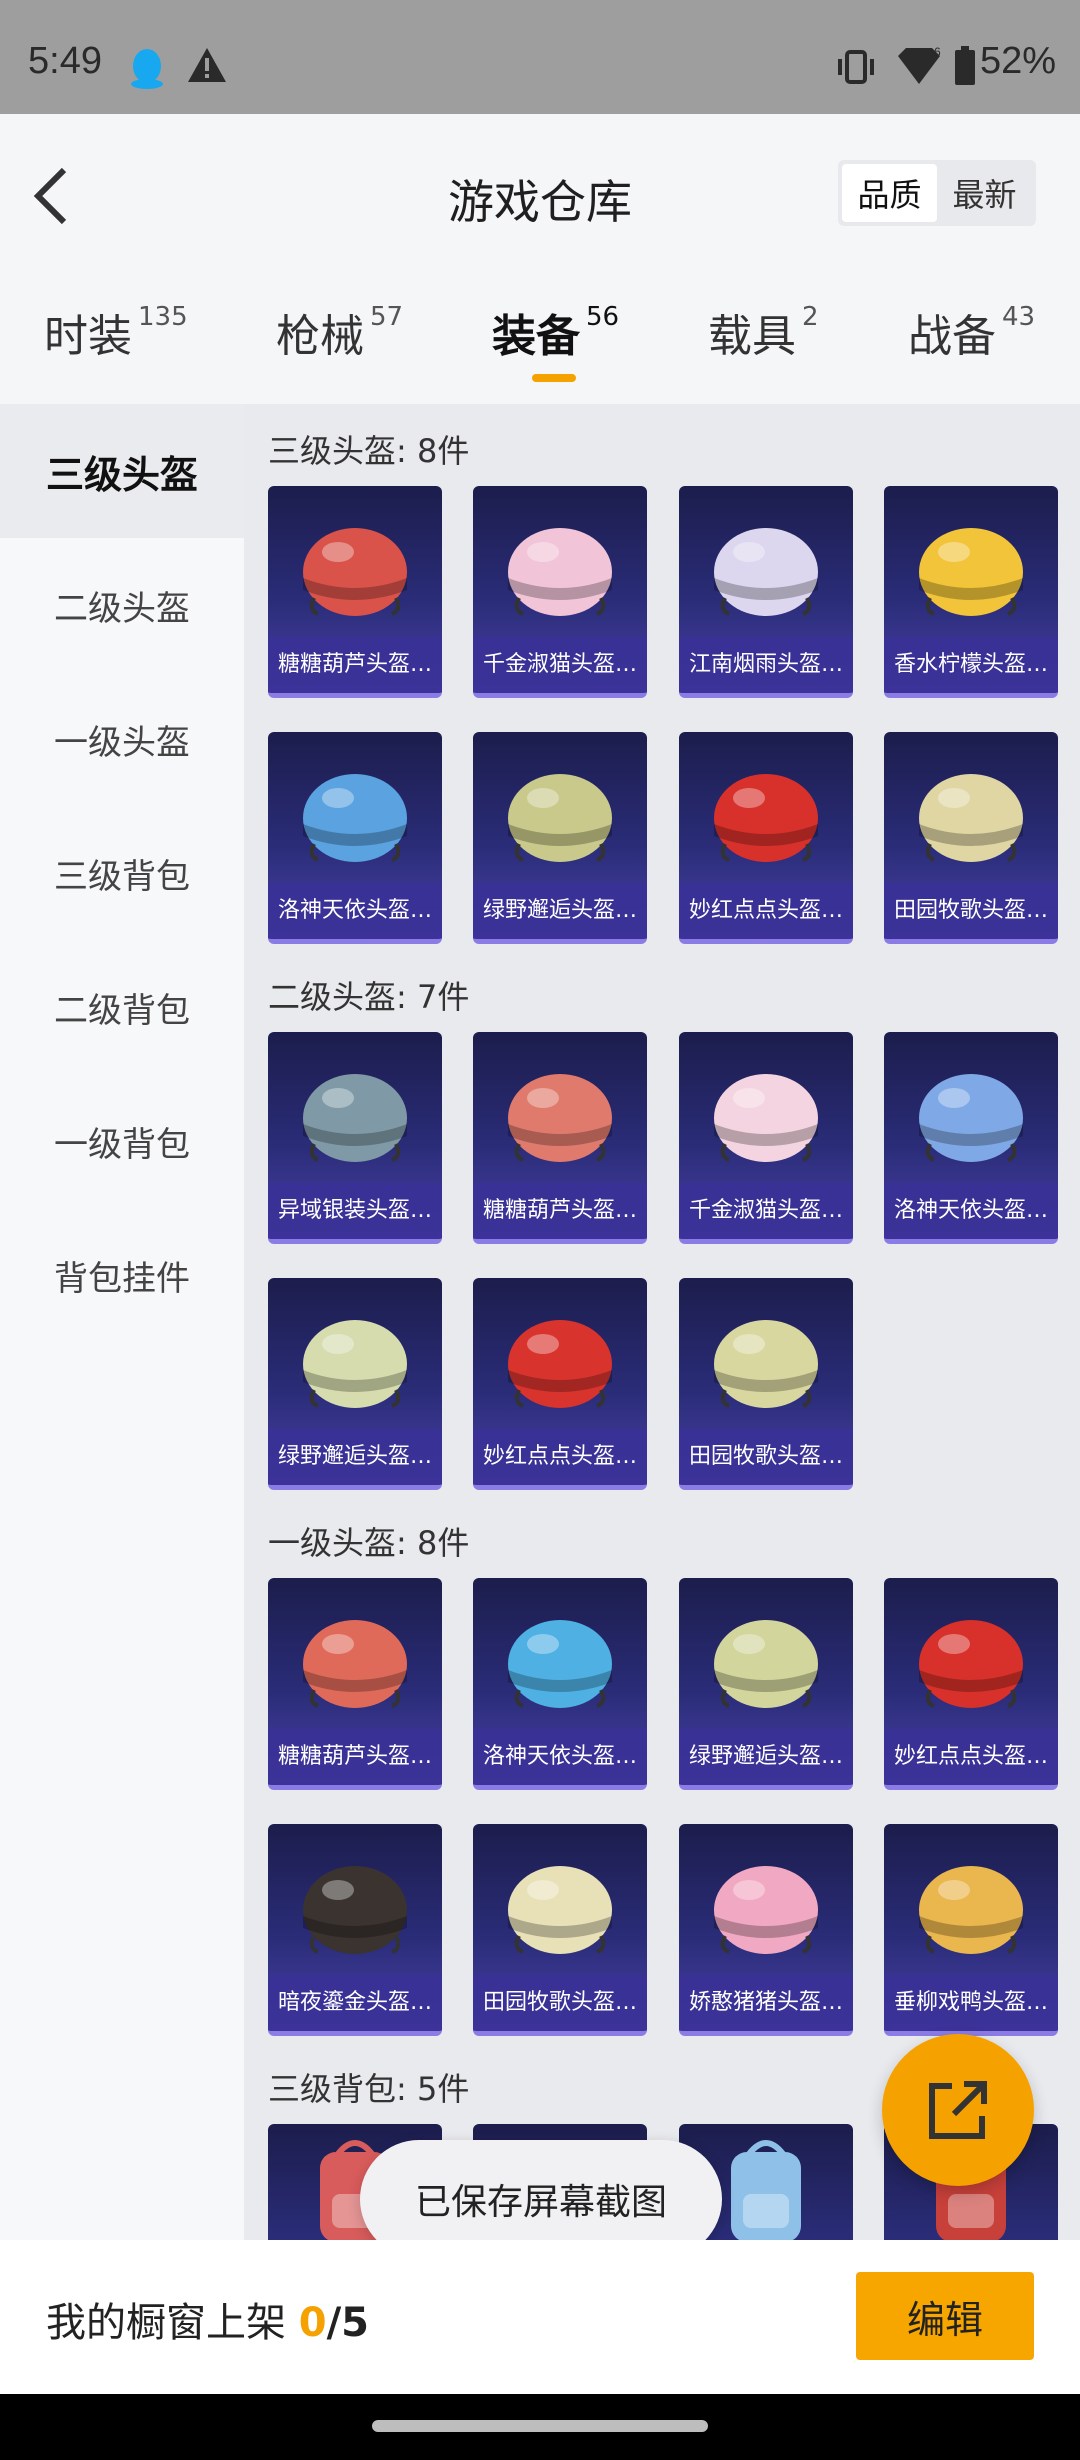 This screenshot has width=1080, height=2460. What do you see at coordinates (166, 2323) in the screenshot?
I see `showcase-label: 我的橱窗上架` at bounding box center [166, 2323].